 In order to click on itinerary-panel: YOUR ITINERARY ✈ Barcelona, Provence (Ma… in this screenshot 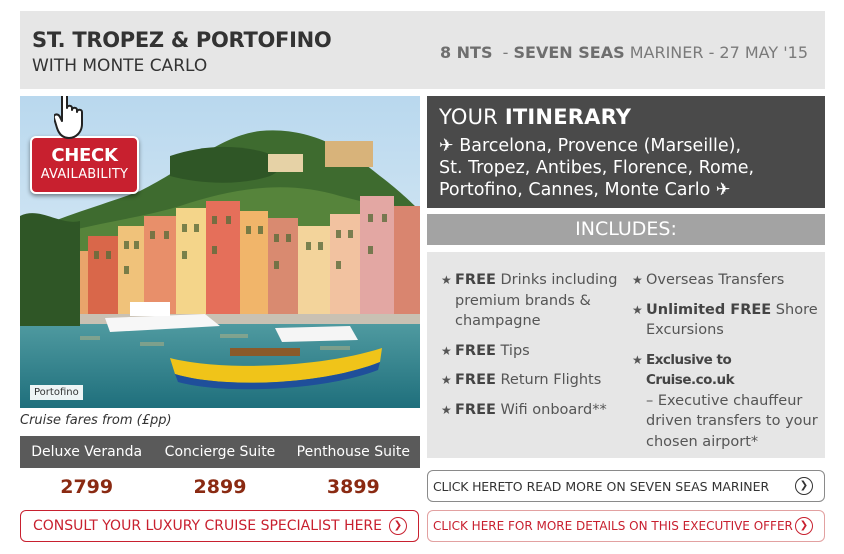, I will do `click(626, 152)`.